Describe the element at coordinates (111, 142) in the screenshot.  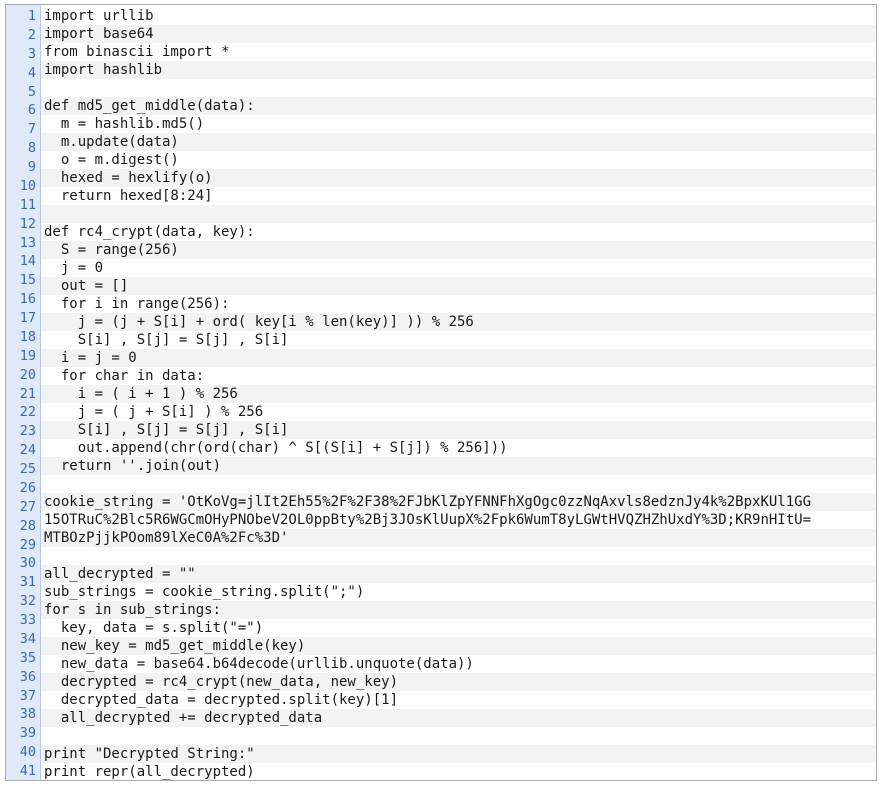
I see `code-line: m.update(data)` at that location.